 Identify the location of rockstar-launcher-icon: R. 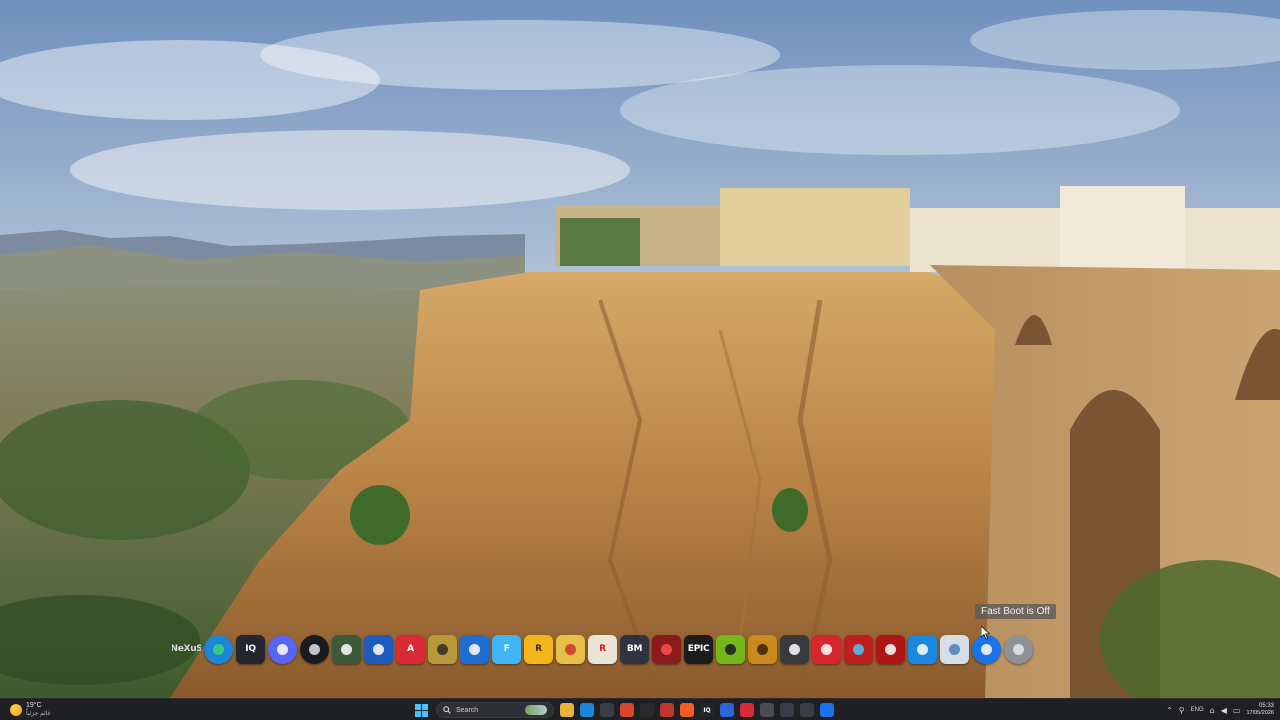
(602, 649).